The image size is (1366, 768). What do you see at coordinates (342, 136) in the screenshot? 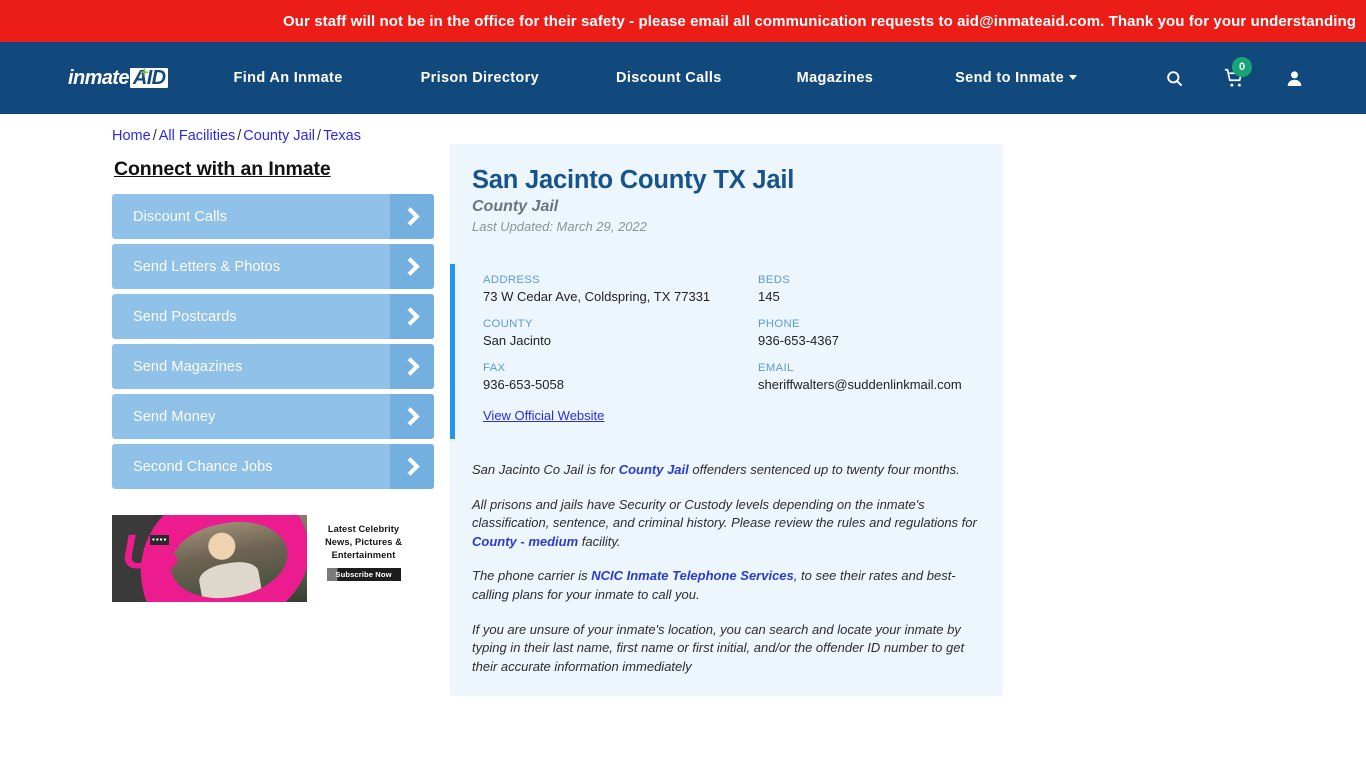
I see `breadcrumb-item-texas: Texas` at bounding box center [342, 136].